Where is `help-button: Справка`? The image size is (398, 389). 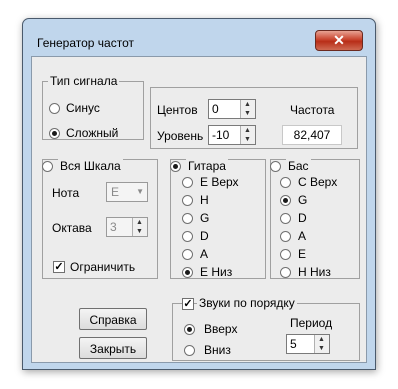
help-button: Справка is located at coordinates (113, 319).